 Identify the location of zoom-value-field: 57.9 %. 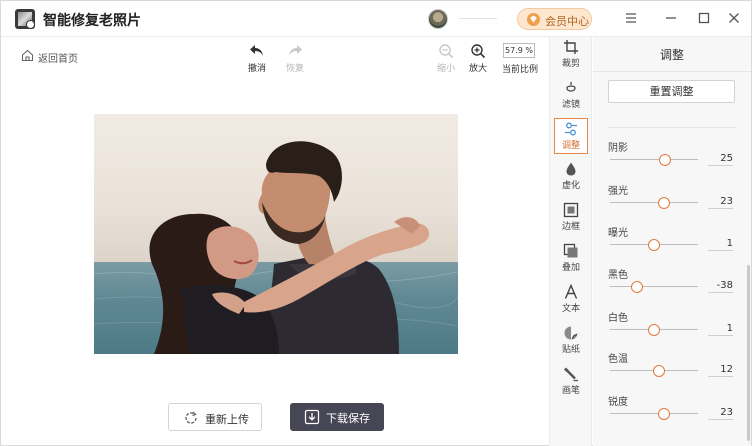
(519, 50).